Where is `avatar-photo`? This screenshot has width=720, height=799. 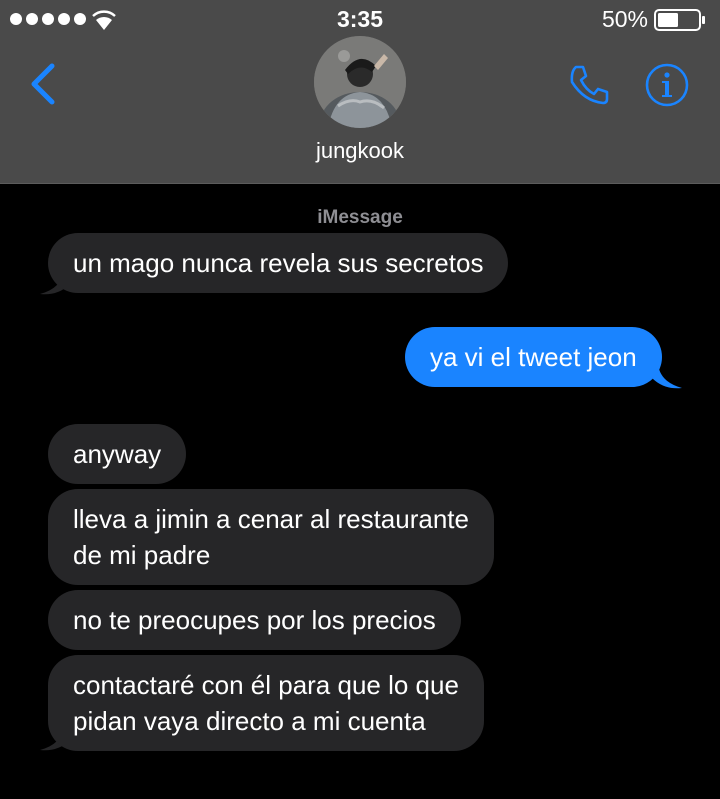
avatar-photo is located at coordinates (360, 82).